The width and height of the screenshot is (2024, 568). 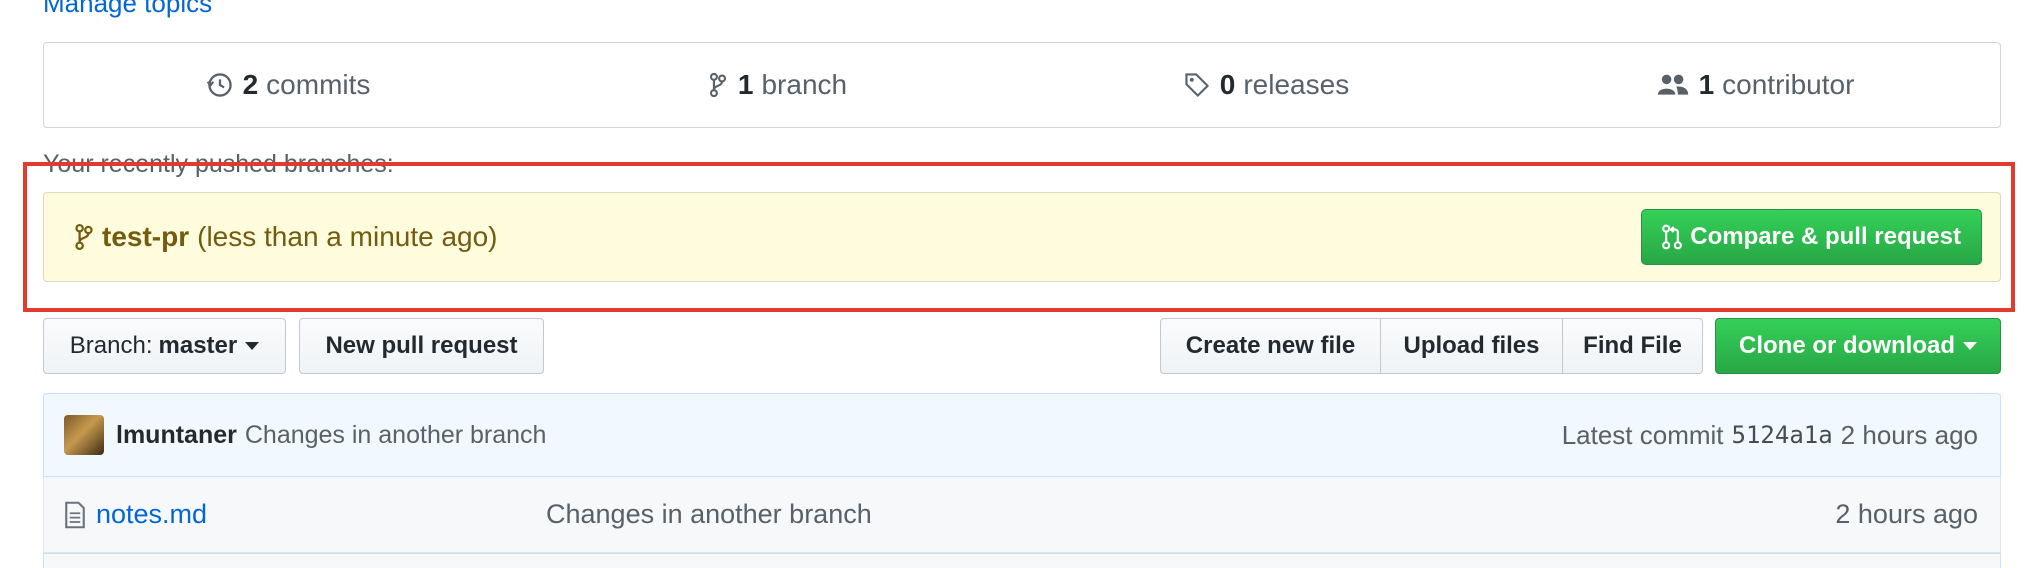 What do you see at coordinates (1847, 345) in the screenshot?
I see `clone-or-download-label: Clone or download` at bounding box center [1847, 345].